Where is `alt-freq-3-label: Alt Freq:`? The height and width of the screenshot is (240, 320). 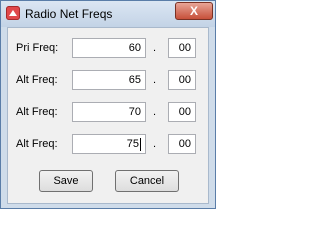 alt-freq-3-label: Alt Freq: is located at coordinates (37, 144).